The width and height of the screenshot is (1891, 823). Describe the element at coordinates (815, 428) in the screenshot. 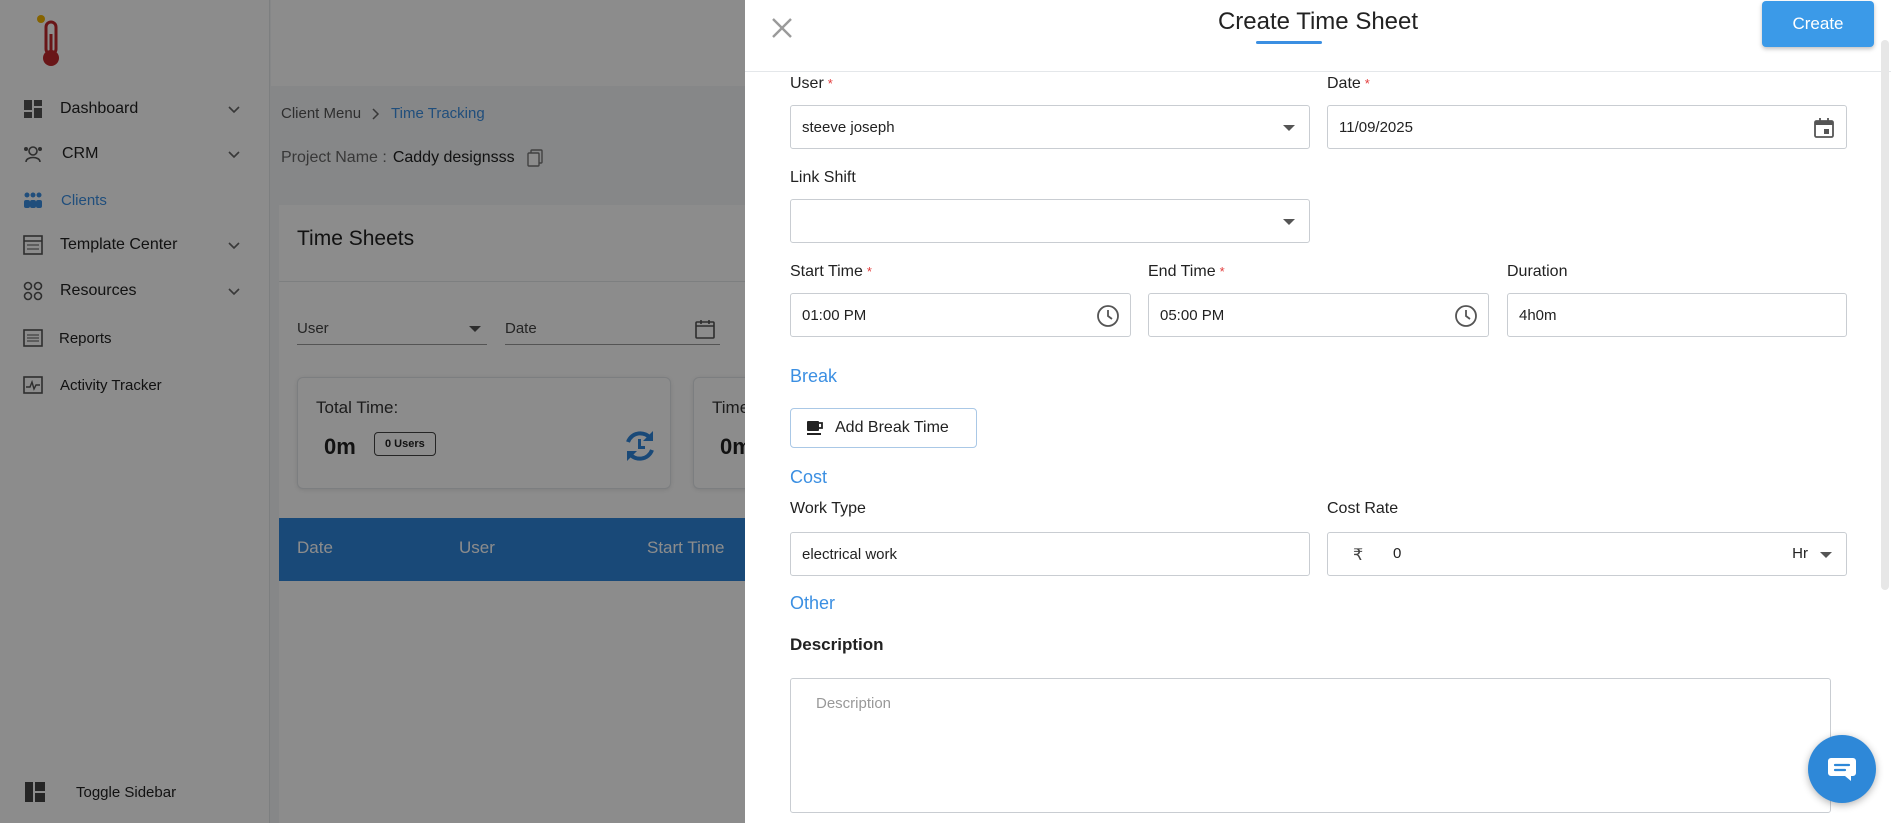

I see `coffee-cup-icon` at that location.